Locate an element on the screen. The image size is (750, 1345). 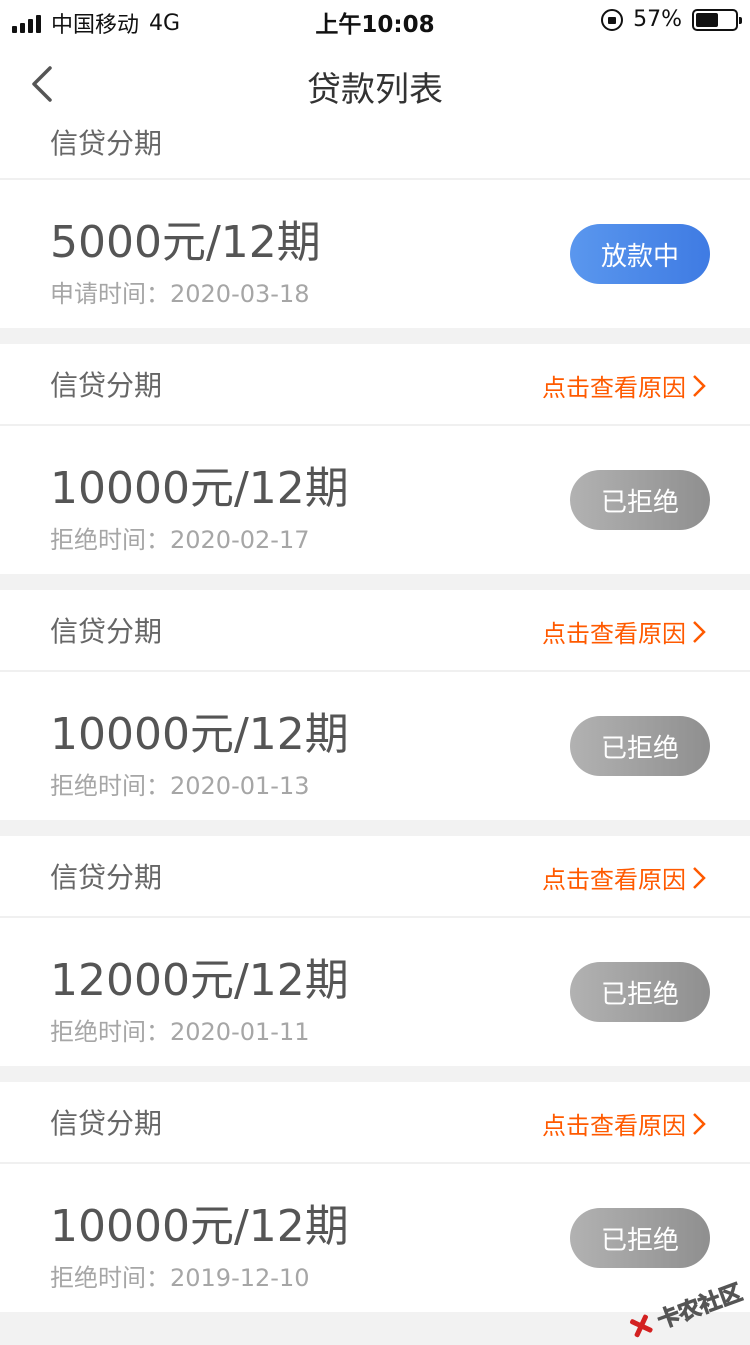
loan-amount: 5000元/12期 is located at coordinates (185, 242).